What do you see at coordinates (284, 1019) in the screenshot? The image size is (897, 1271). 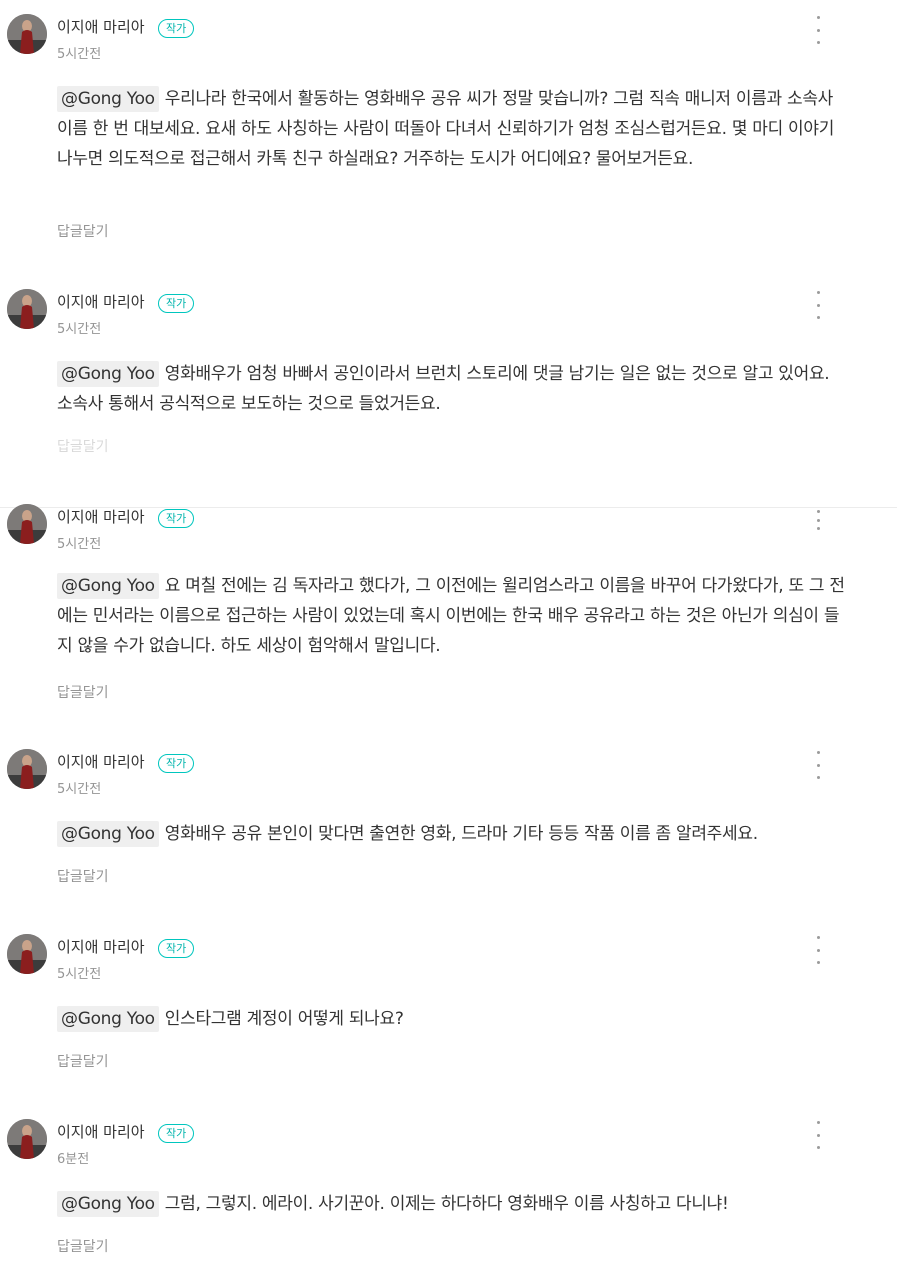 I see `comment-text: 인스타그램 계정이 어떻게 되나요?` at bounding box center [284, 1019].